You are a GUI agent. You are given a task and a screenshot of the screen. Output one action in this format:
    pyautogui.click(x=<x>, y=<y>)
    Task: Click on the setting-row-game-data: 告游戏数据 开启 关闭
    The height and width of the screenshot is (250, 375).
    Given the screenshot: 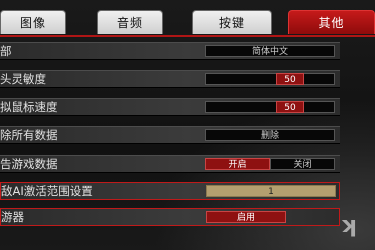 What is the action you would take?
    pyautogui.click(x=170, y=164)
    